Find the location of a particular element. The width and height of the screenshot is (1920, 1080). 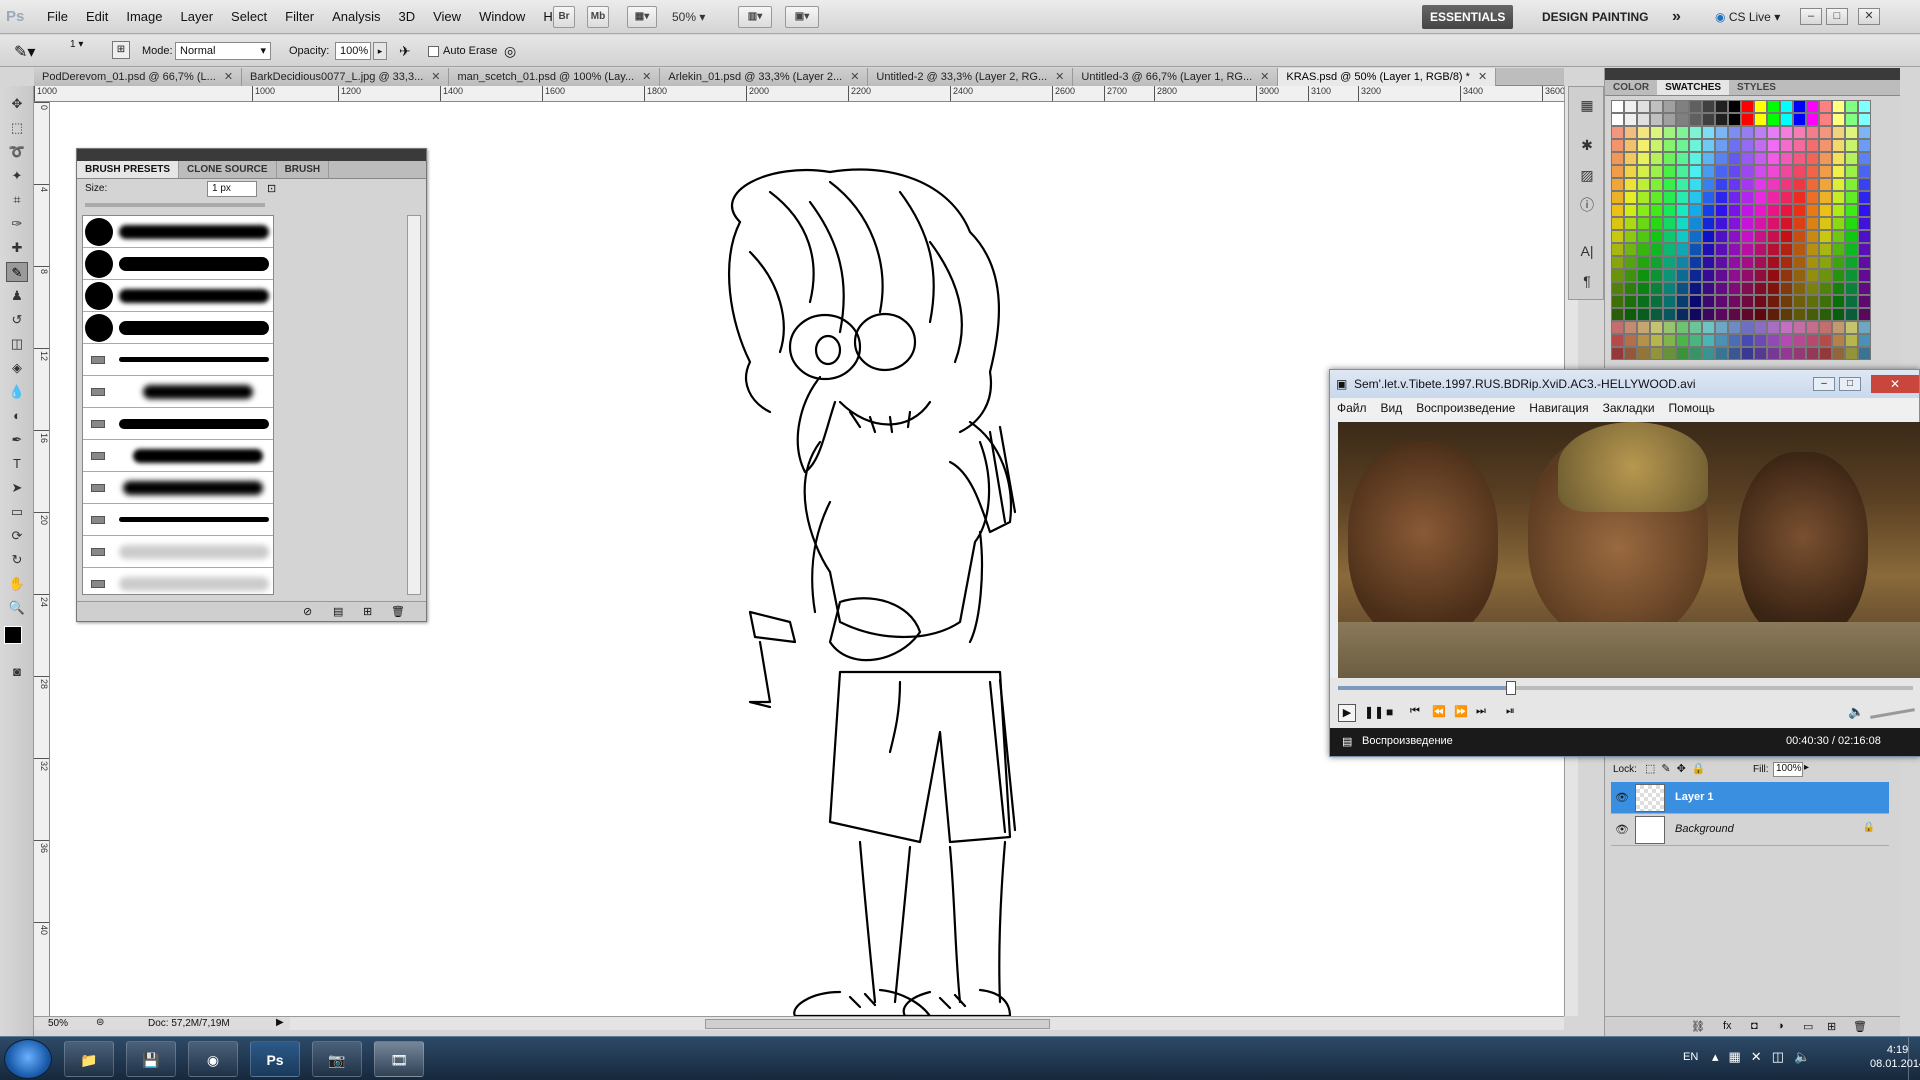

arrange-documents-button: ▥▾ is located at coordinates (755, 17).